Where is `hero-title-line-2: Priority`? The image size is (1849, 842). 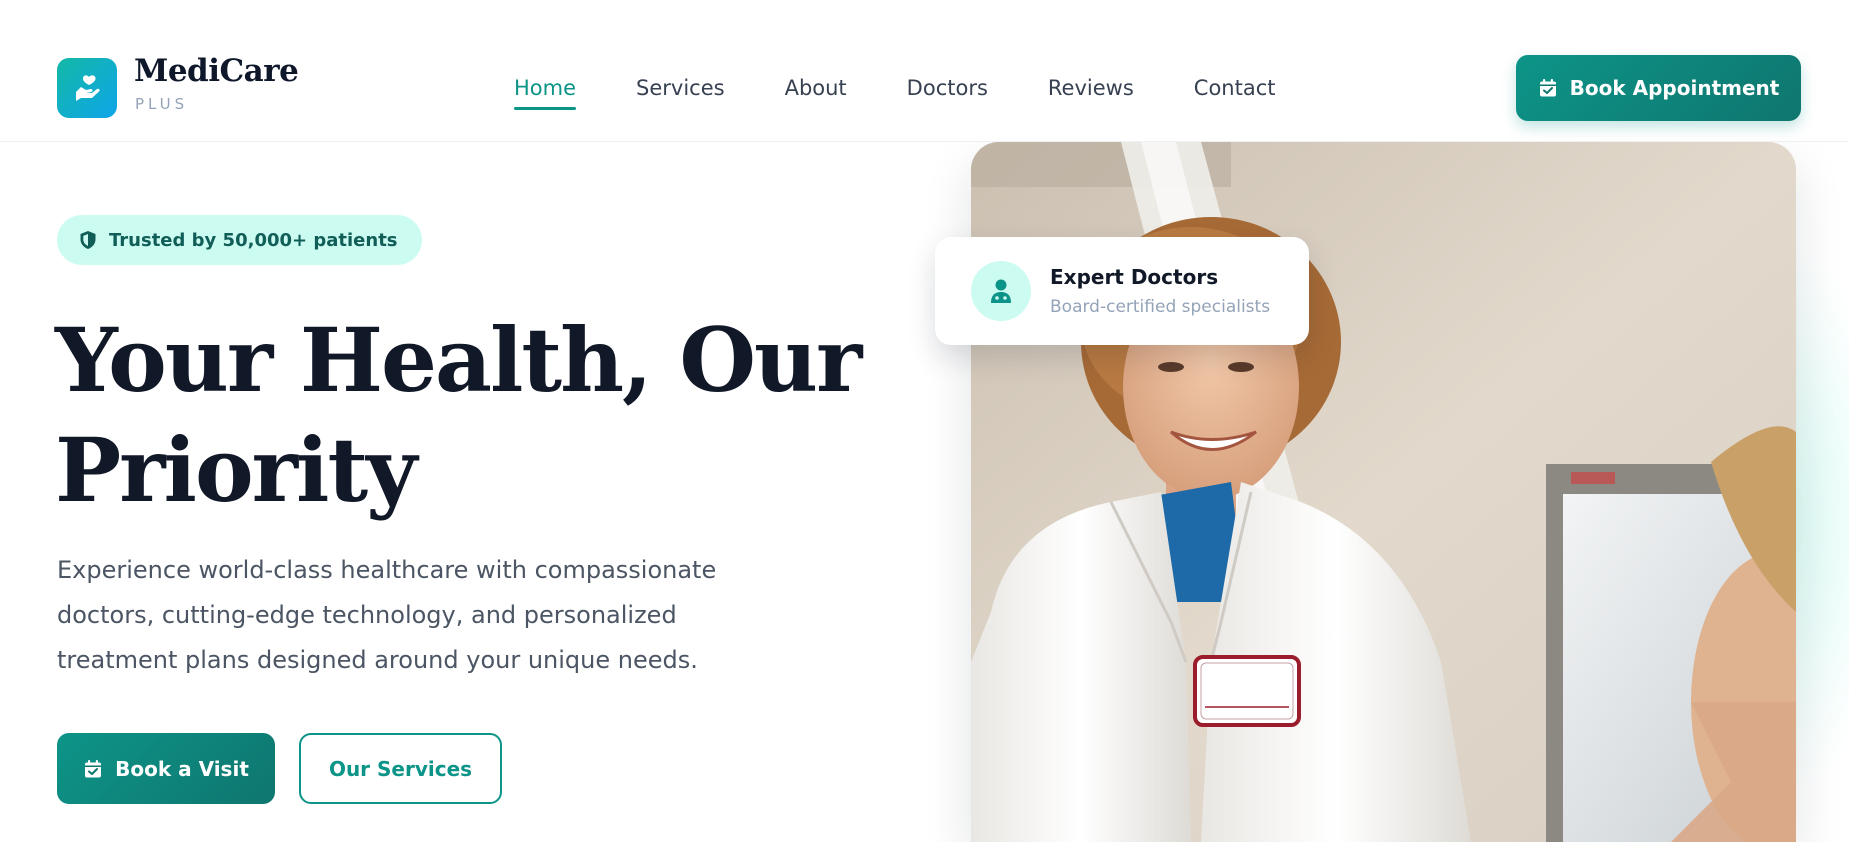
hero-title-line-2: Priority is located at coordinates (236, 470).